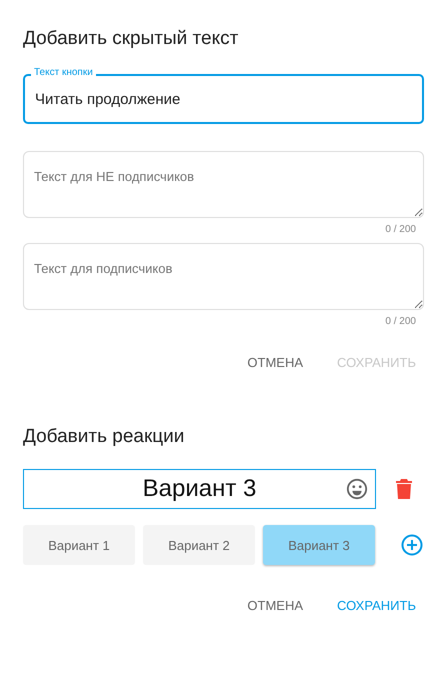 This screenshot has height=688, width=447. I want to click on section-title: Добавить реакции, so click(104, 437).